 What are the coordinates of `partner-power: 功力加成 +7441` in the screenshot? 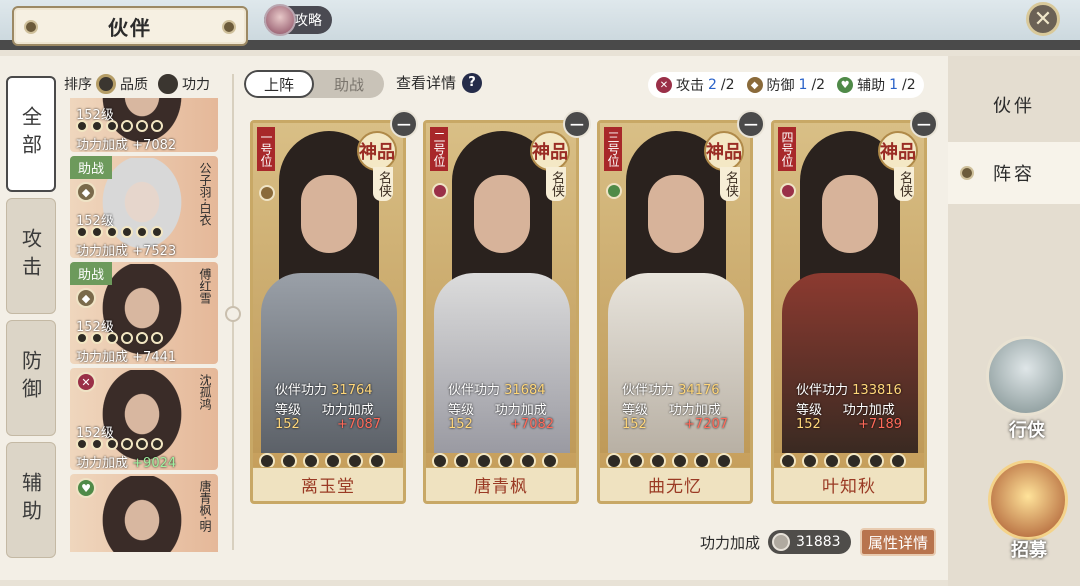 It's located at (126, 357).